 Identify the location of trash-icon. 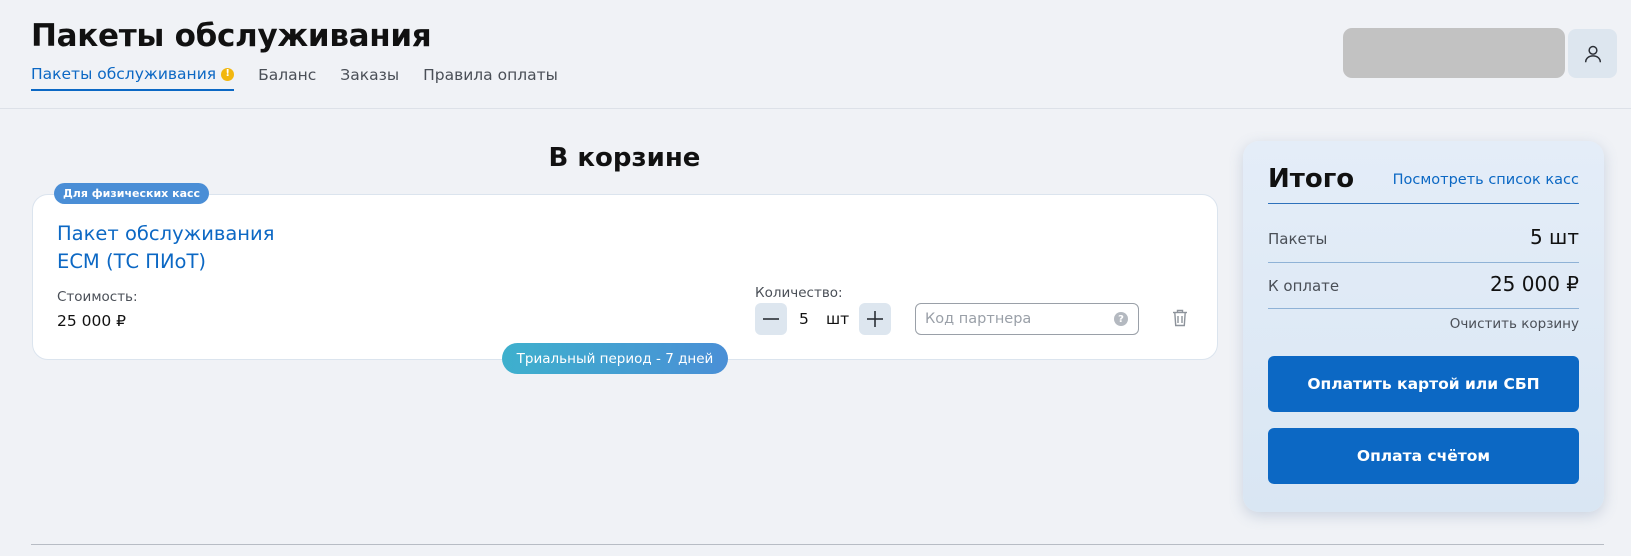
(1180, 318).